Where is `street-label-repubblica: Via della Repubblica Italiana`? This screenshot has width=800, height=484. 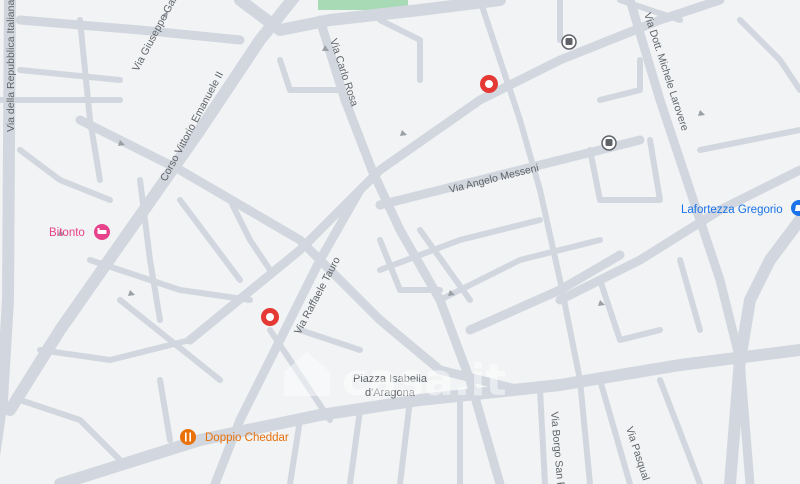 street-label-repubblica: Via della Repubblica Italiana is located at coordinates (11, 66).